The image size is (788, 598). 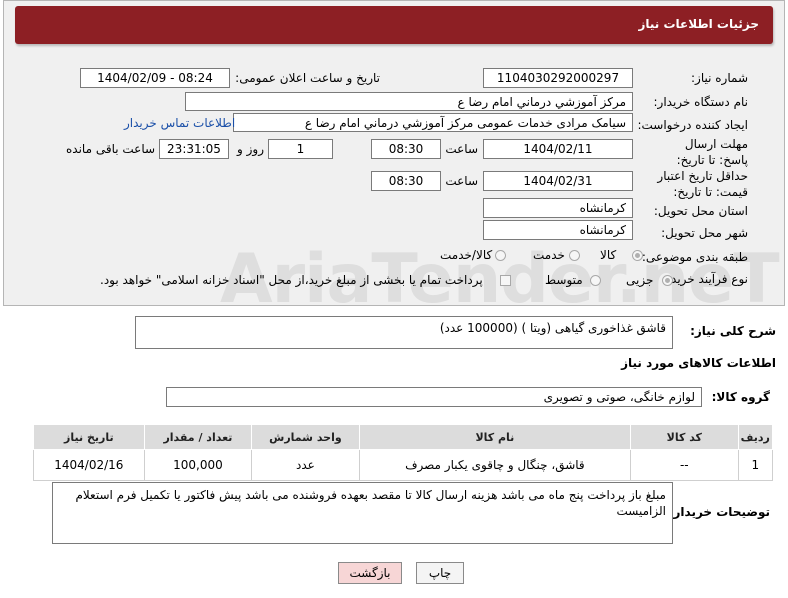 What do you see at coordinates (608, 255) in the screenshot?
I see `category-option-goods: کالا` at bounding box center [608, 255].